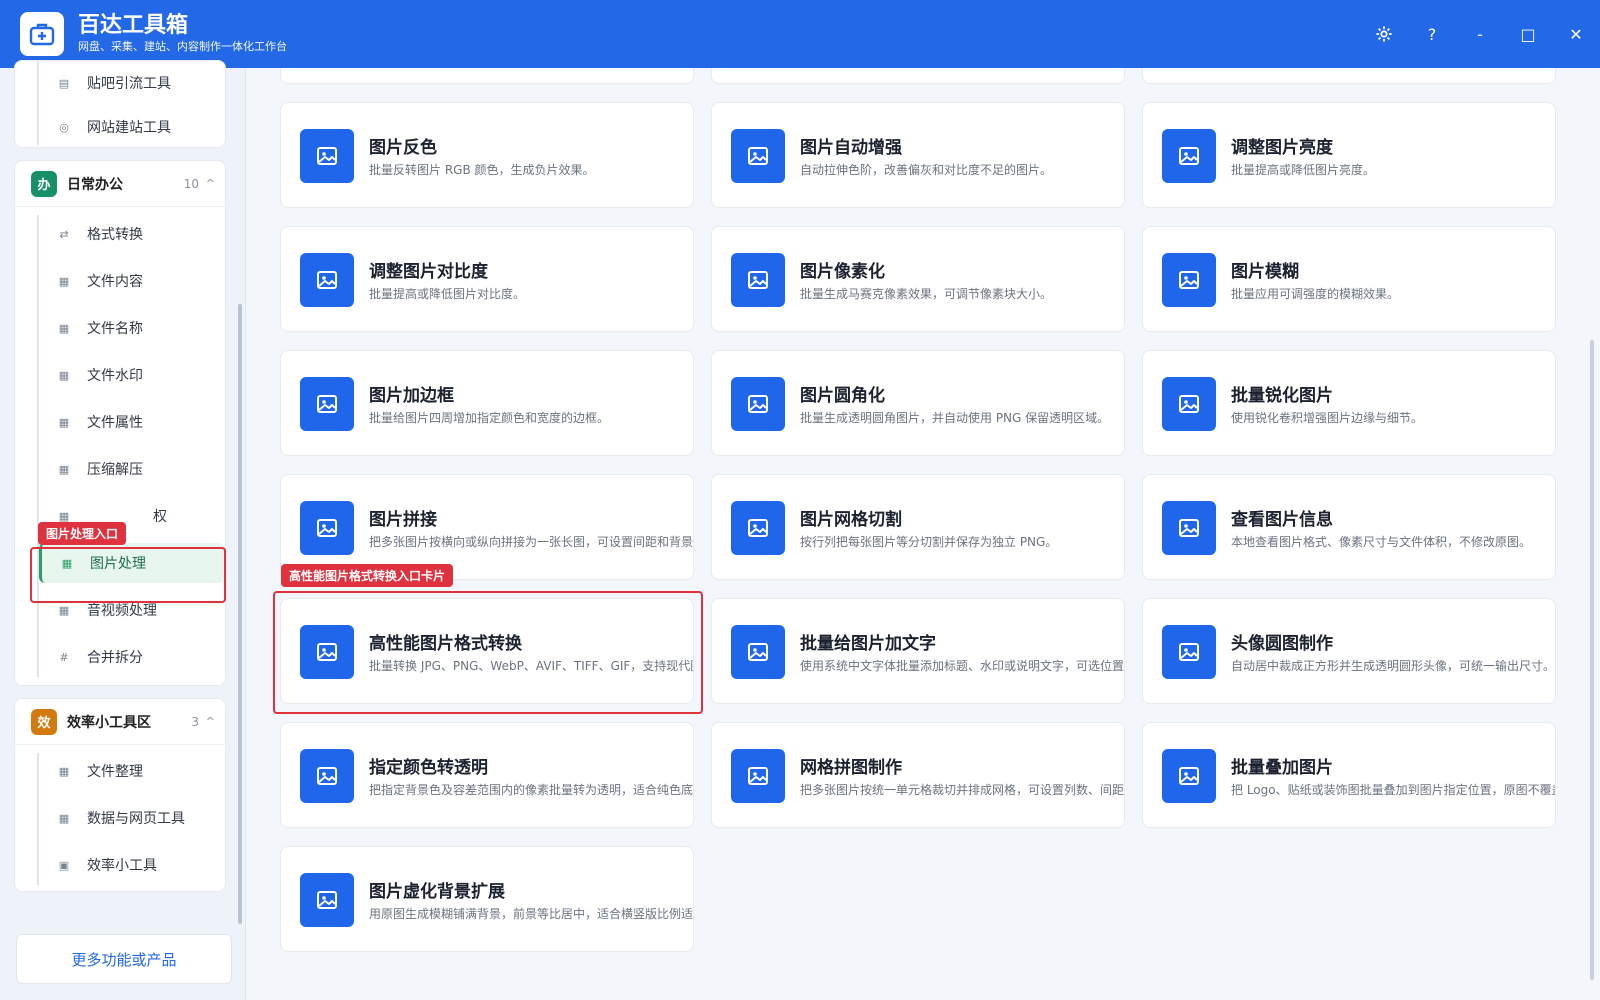 Image resolution: width=1600 pixels, height=1000 pixels. I want to click on tool-card: 图片加边框批量给图片四周增加指定颜色和宽度的边框。, so click(487, 403).